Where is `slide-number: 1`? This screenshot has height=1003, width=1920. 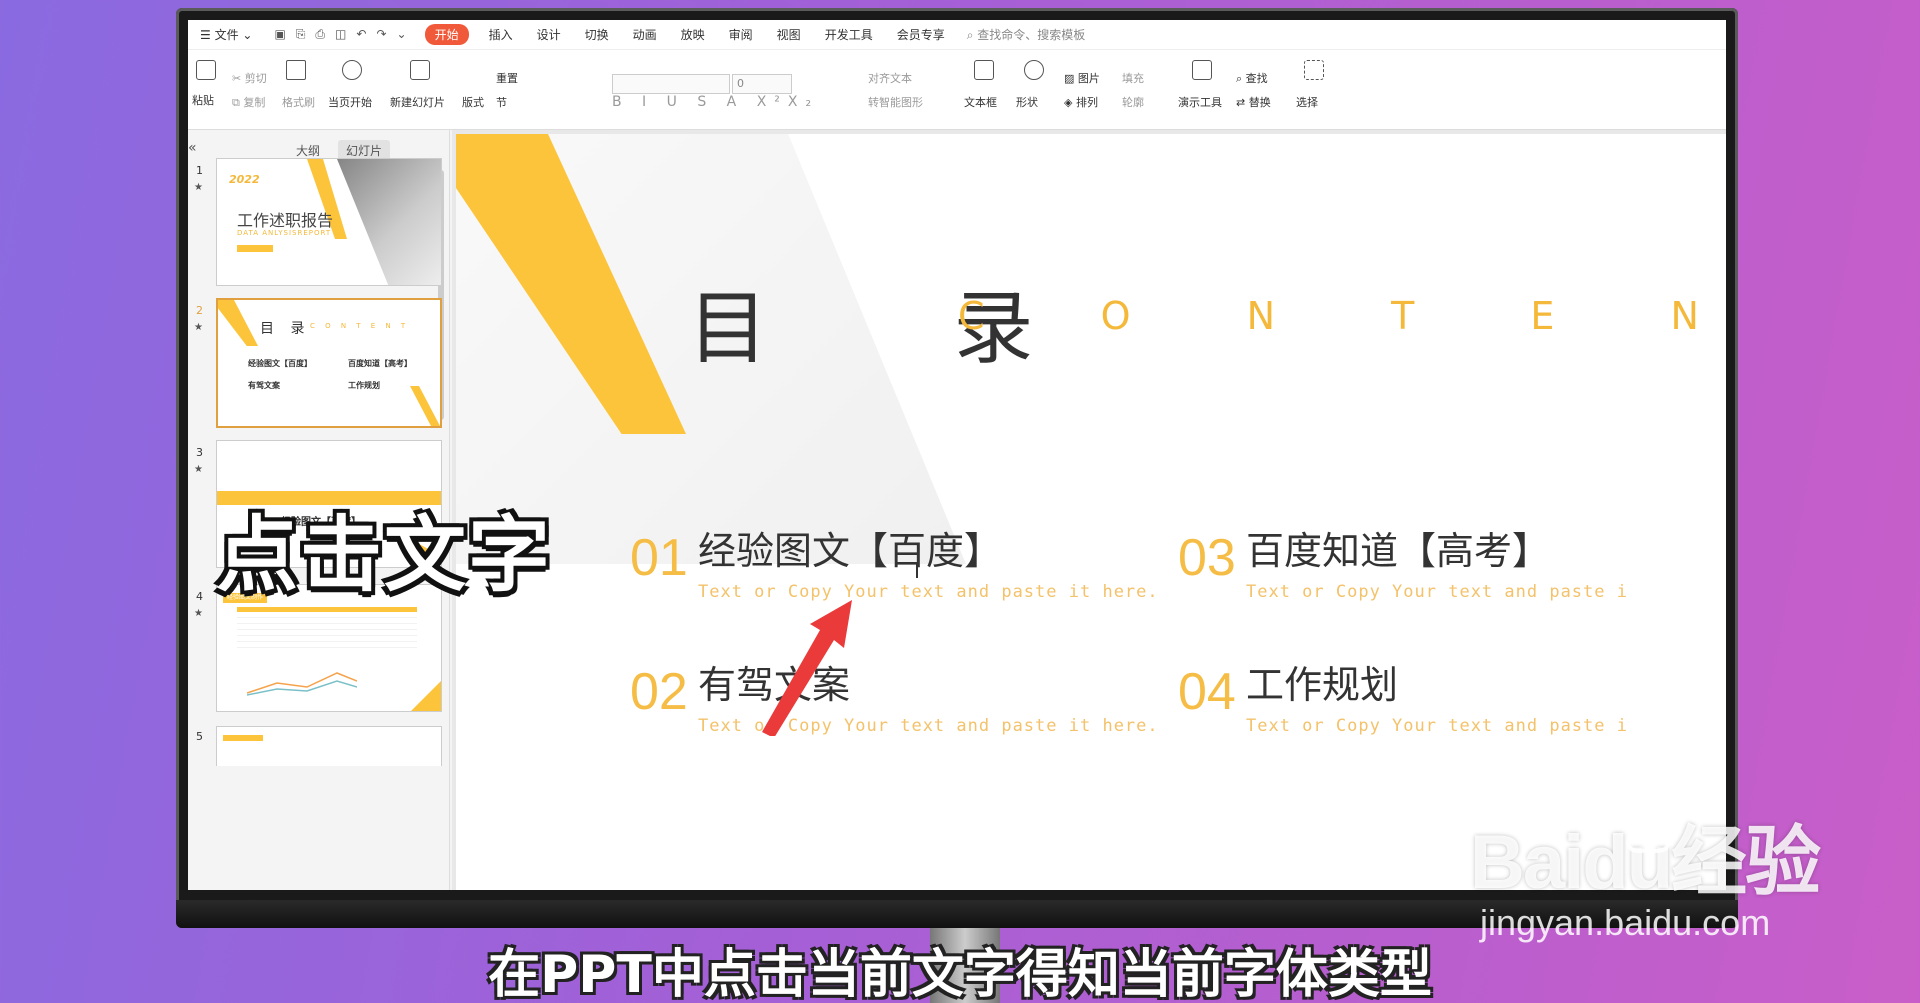
slide-number: 1 is located at coordinates (199, 170).